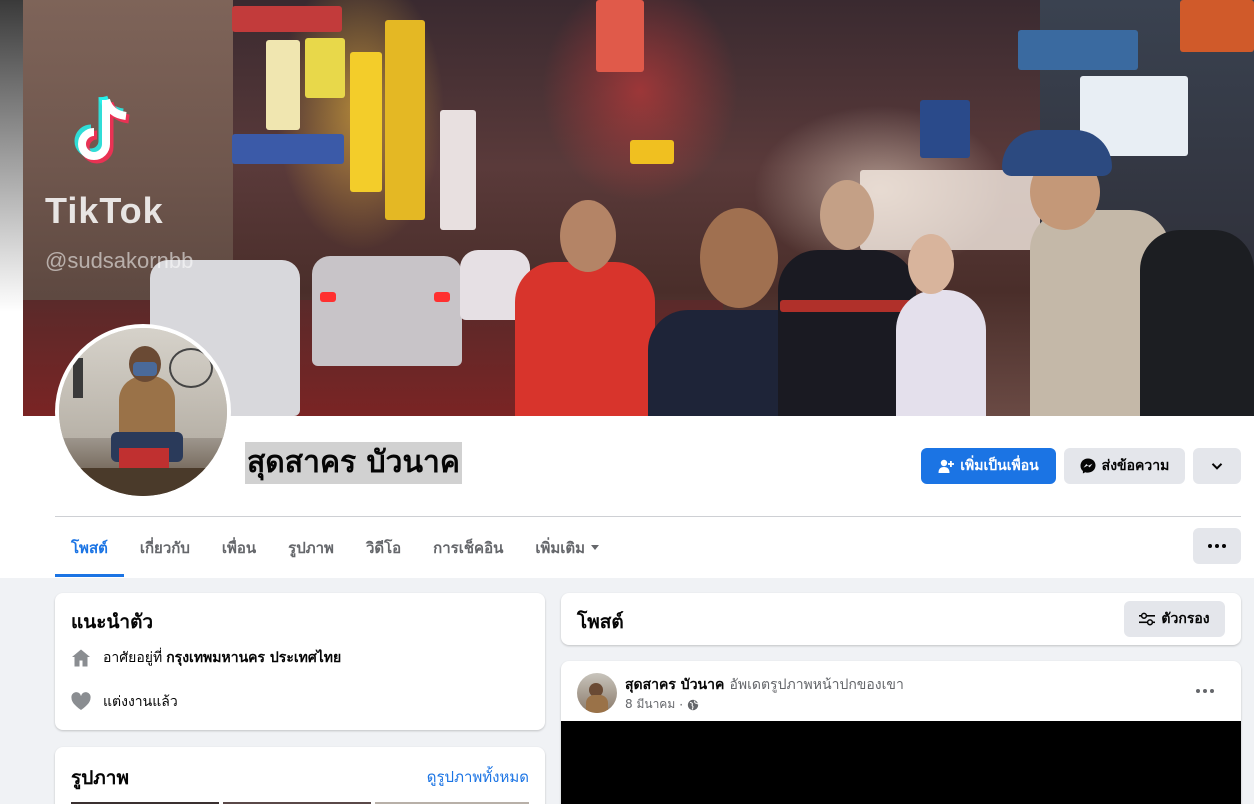 Image resolution: width=1254 pixels, height=804 pixels. I want to click on tab-label: เพิ่มเติม, so click(560, 547).